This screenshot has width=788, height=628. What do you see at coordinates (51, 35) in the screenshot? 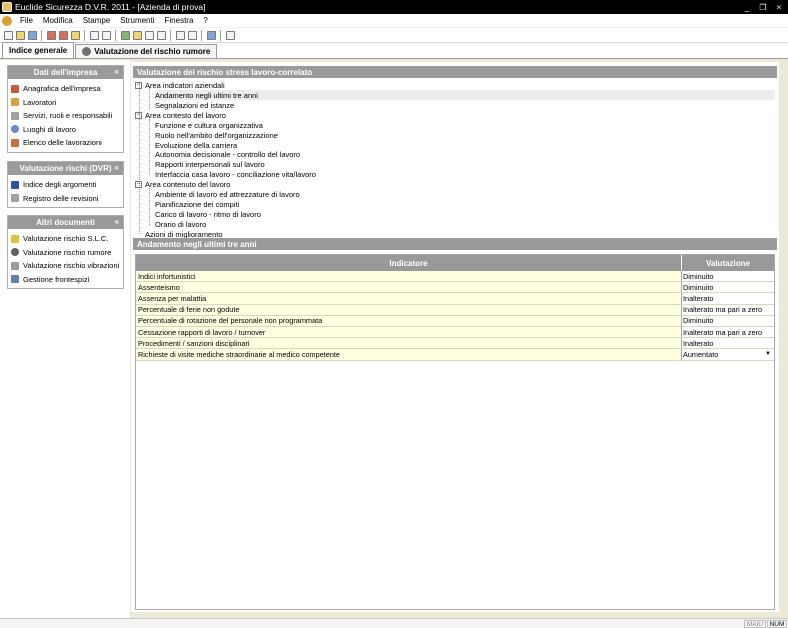
I see `cut-icon` at bounding box center [51, 35].